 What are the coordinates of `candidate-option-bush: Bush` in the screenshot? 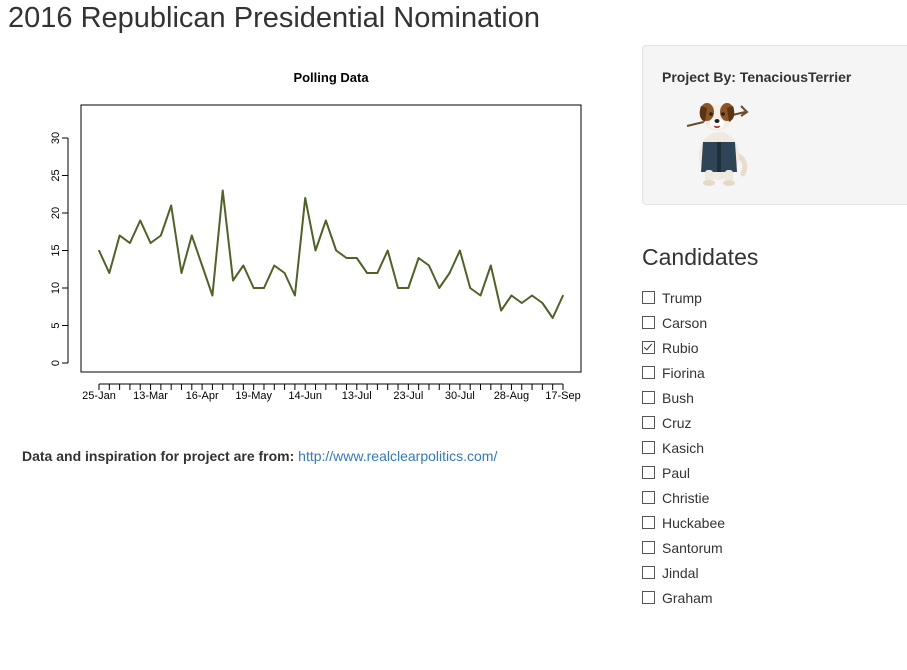 It's located at (683, 397).